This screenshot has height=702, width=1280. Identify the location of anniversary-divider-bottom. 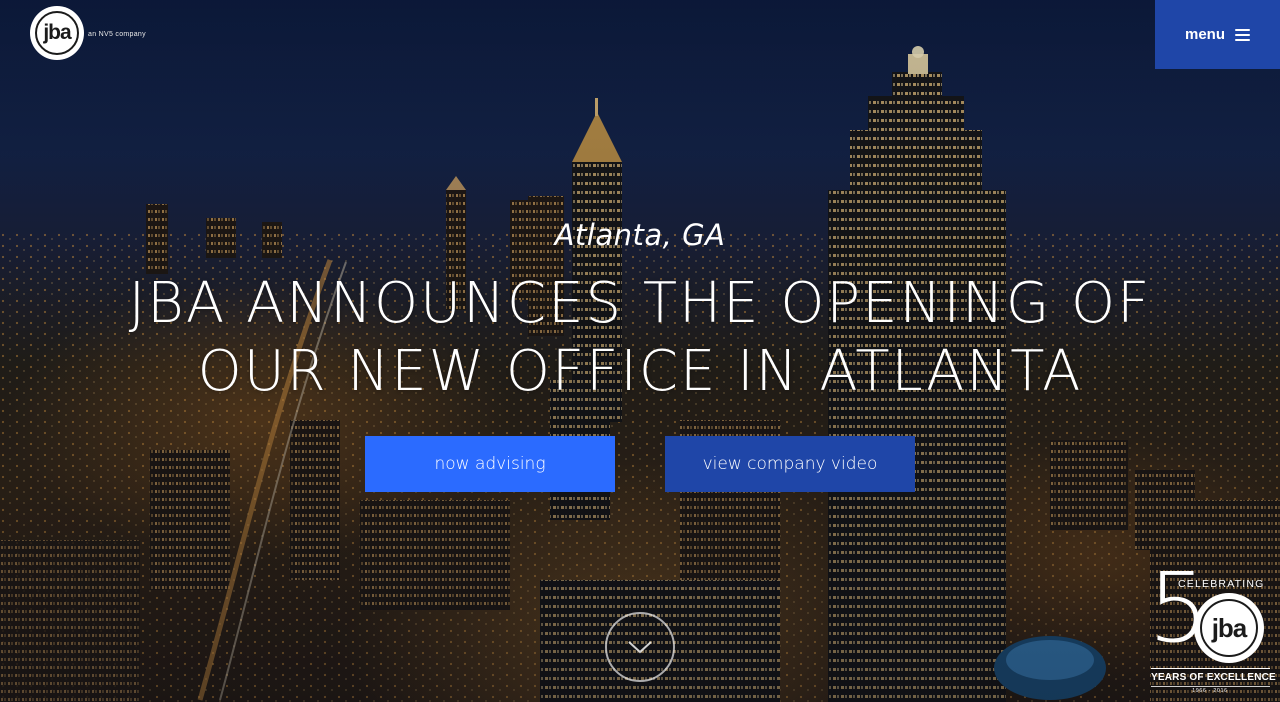
(1210, 686).